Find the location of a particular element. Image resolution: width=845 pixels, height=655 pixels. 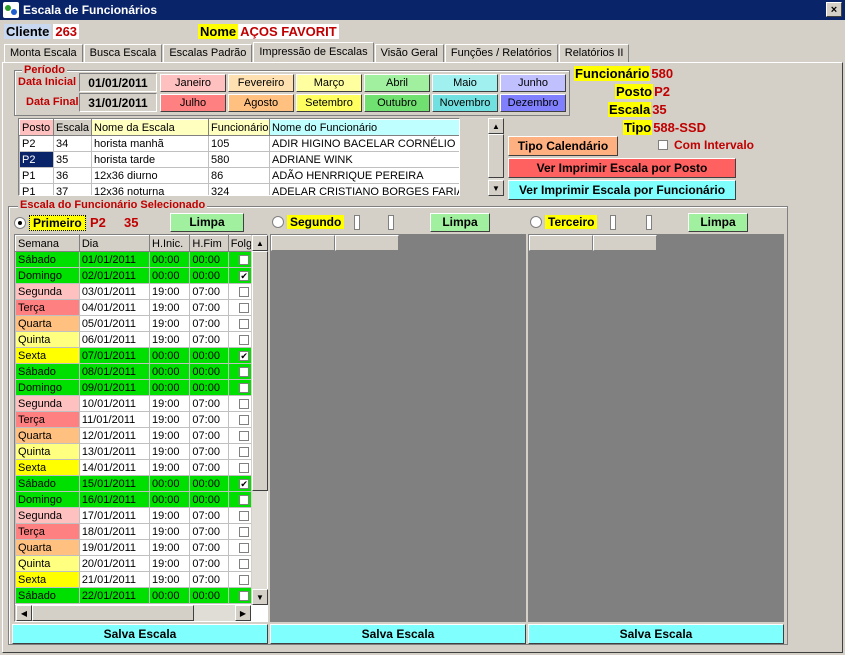

folga-checkbox: ✔ is located at coordinates (244, 275).